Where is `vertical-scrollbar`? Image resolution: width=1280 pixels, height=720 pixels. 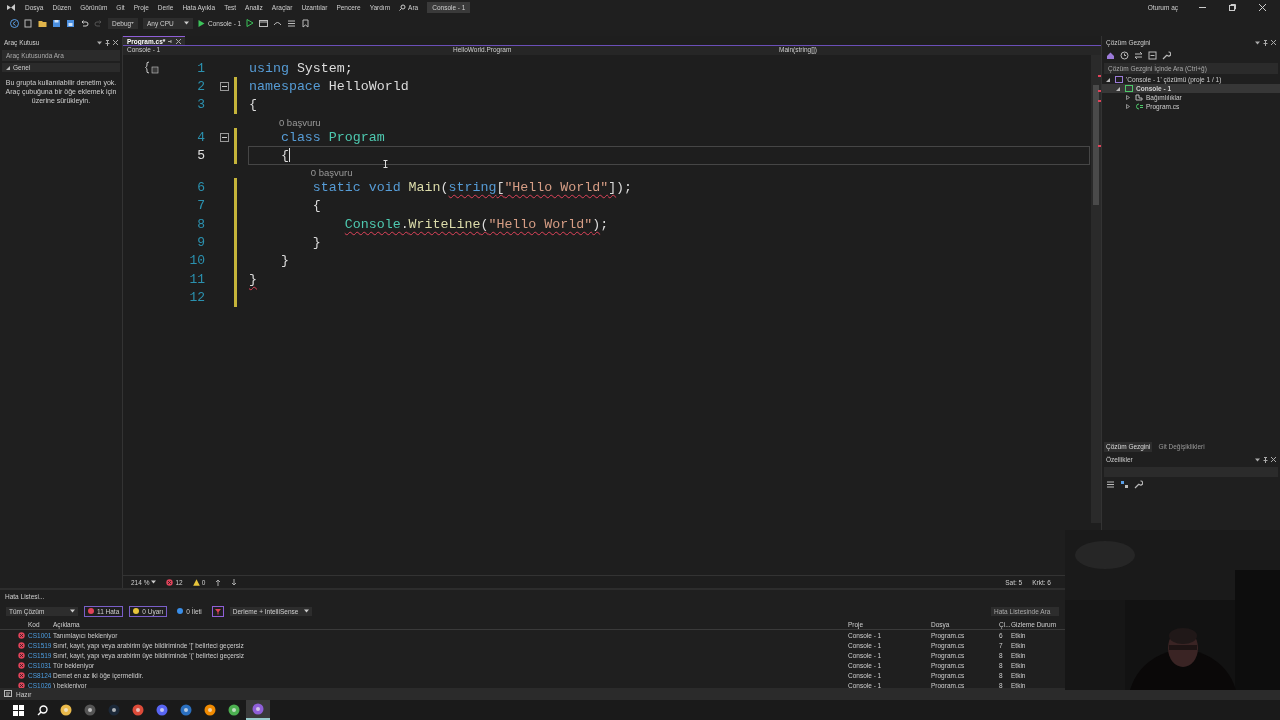
vertical-scrollbar is located at coordinates (1096, 289).